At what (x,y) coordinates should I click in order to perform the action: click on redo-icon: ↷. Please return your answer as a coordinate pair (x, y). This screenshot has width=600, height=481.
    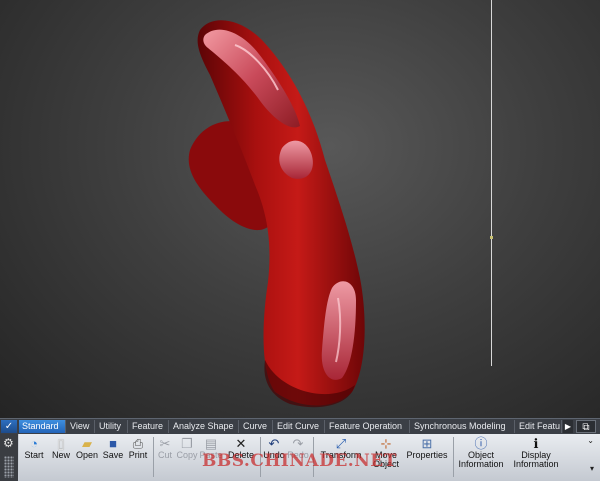
    Looking at the image, I should click on (298, 443).